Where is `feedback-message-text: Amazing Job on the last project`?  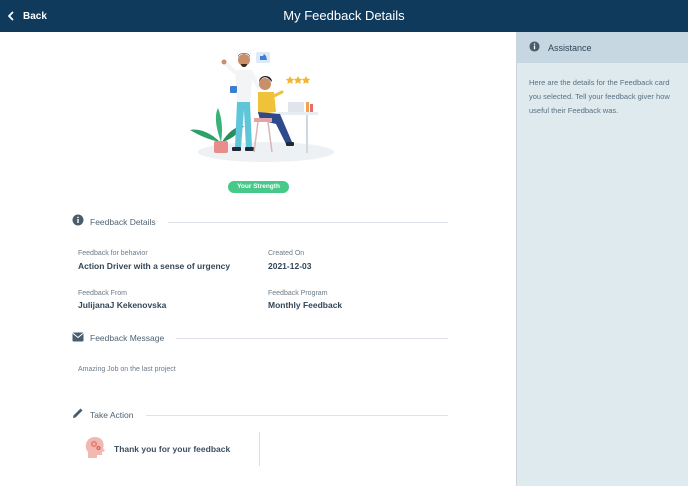 feedback-message-text: Amazing Job on the last project is located at coordinates (127, 369).